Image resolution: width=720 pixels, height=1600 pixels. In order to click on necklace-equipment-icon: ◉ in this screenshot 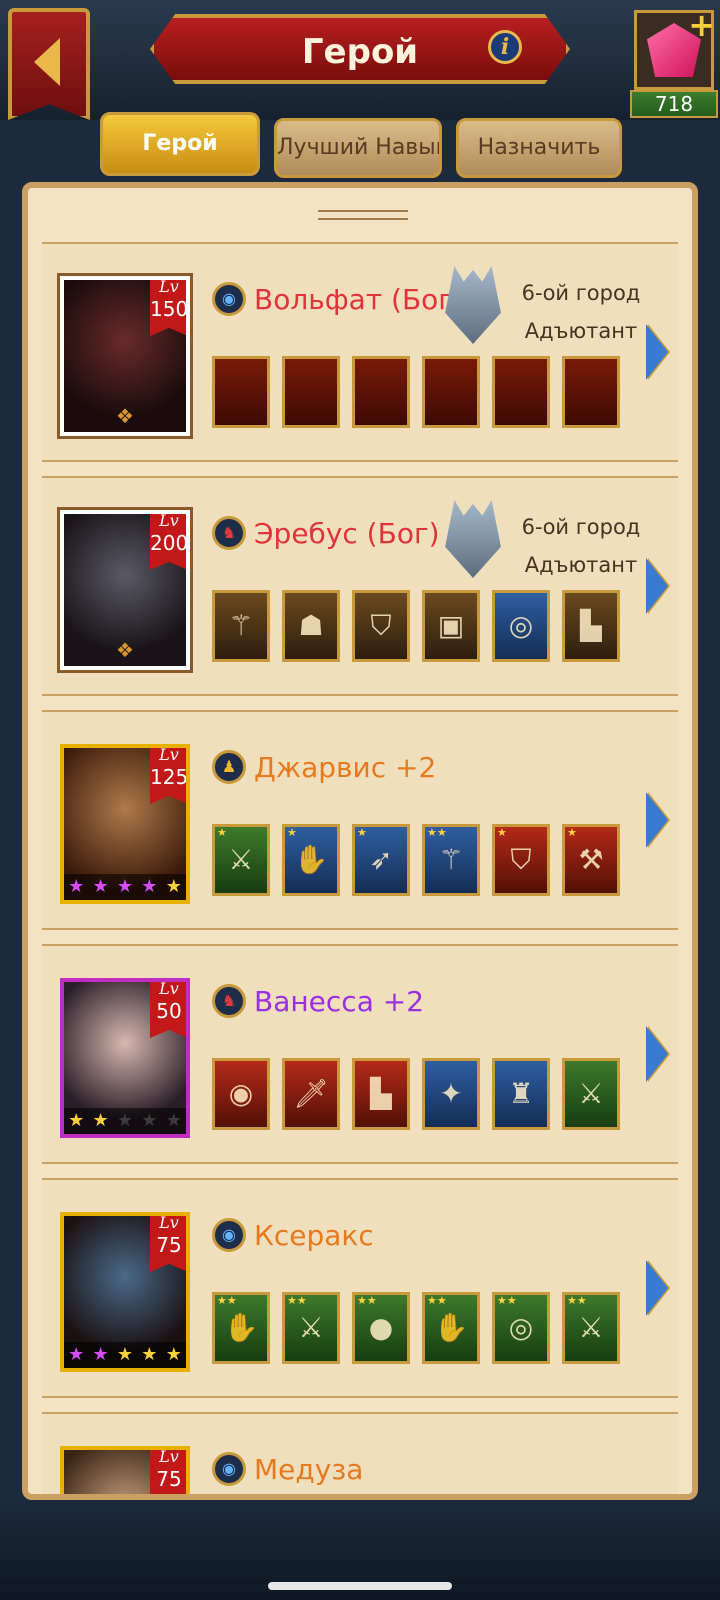, I will do `click(241, 1094)`.